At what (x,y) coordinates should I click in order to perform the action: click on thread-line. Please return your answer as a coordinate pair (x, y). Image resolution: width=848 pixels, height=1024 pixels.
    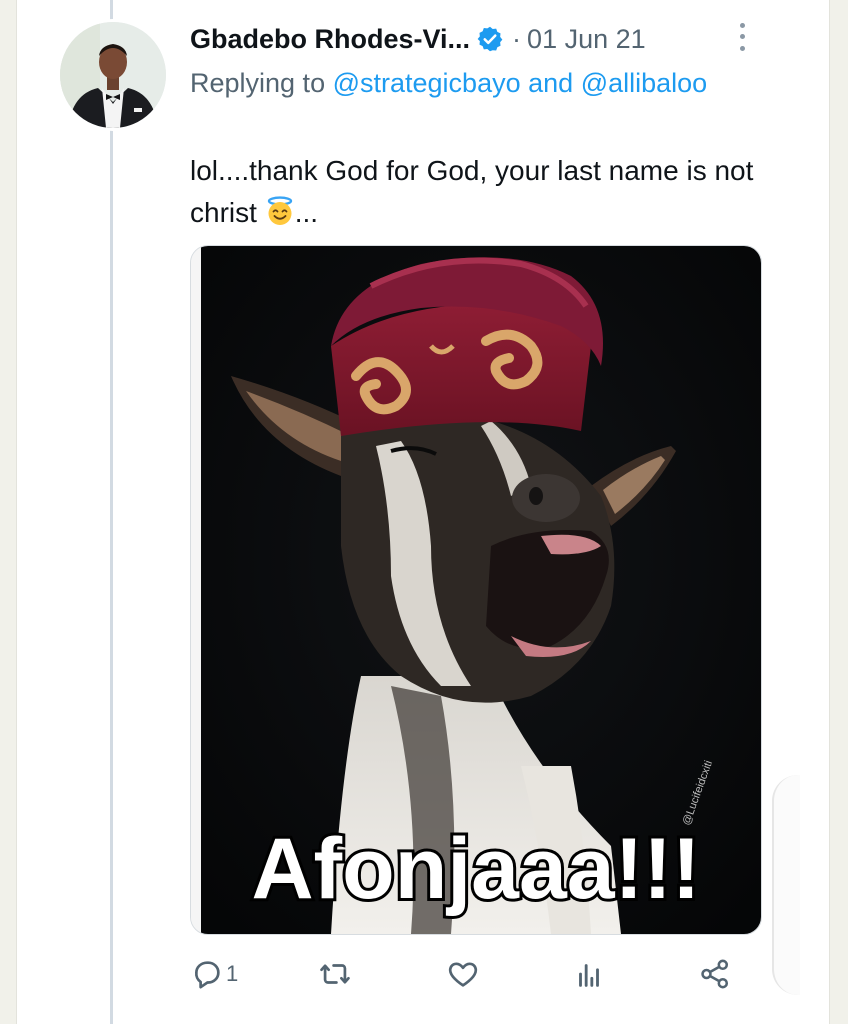
    Looking at the image, I should click on (111, 512).